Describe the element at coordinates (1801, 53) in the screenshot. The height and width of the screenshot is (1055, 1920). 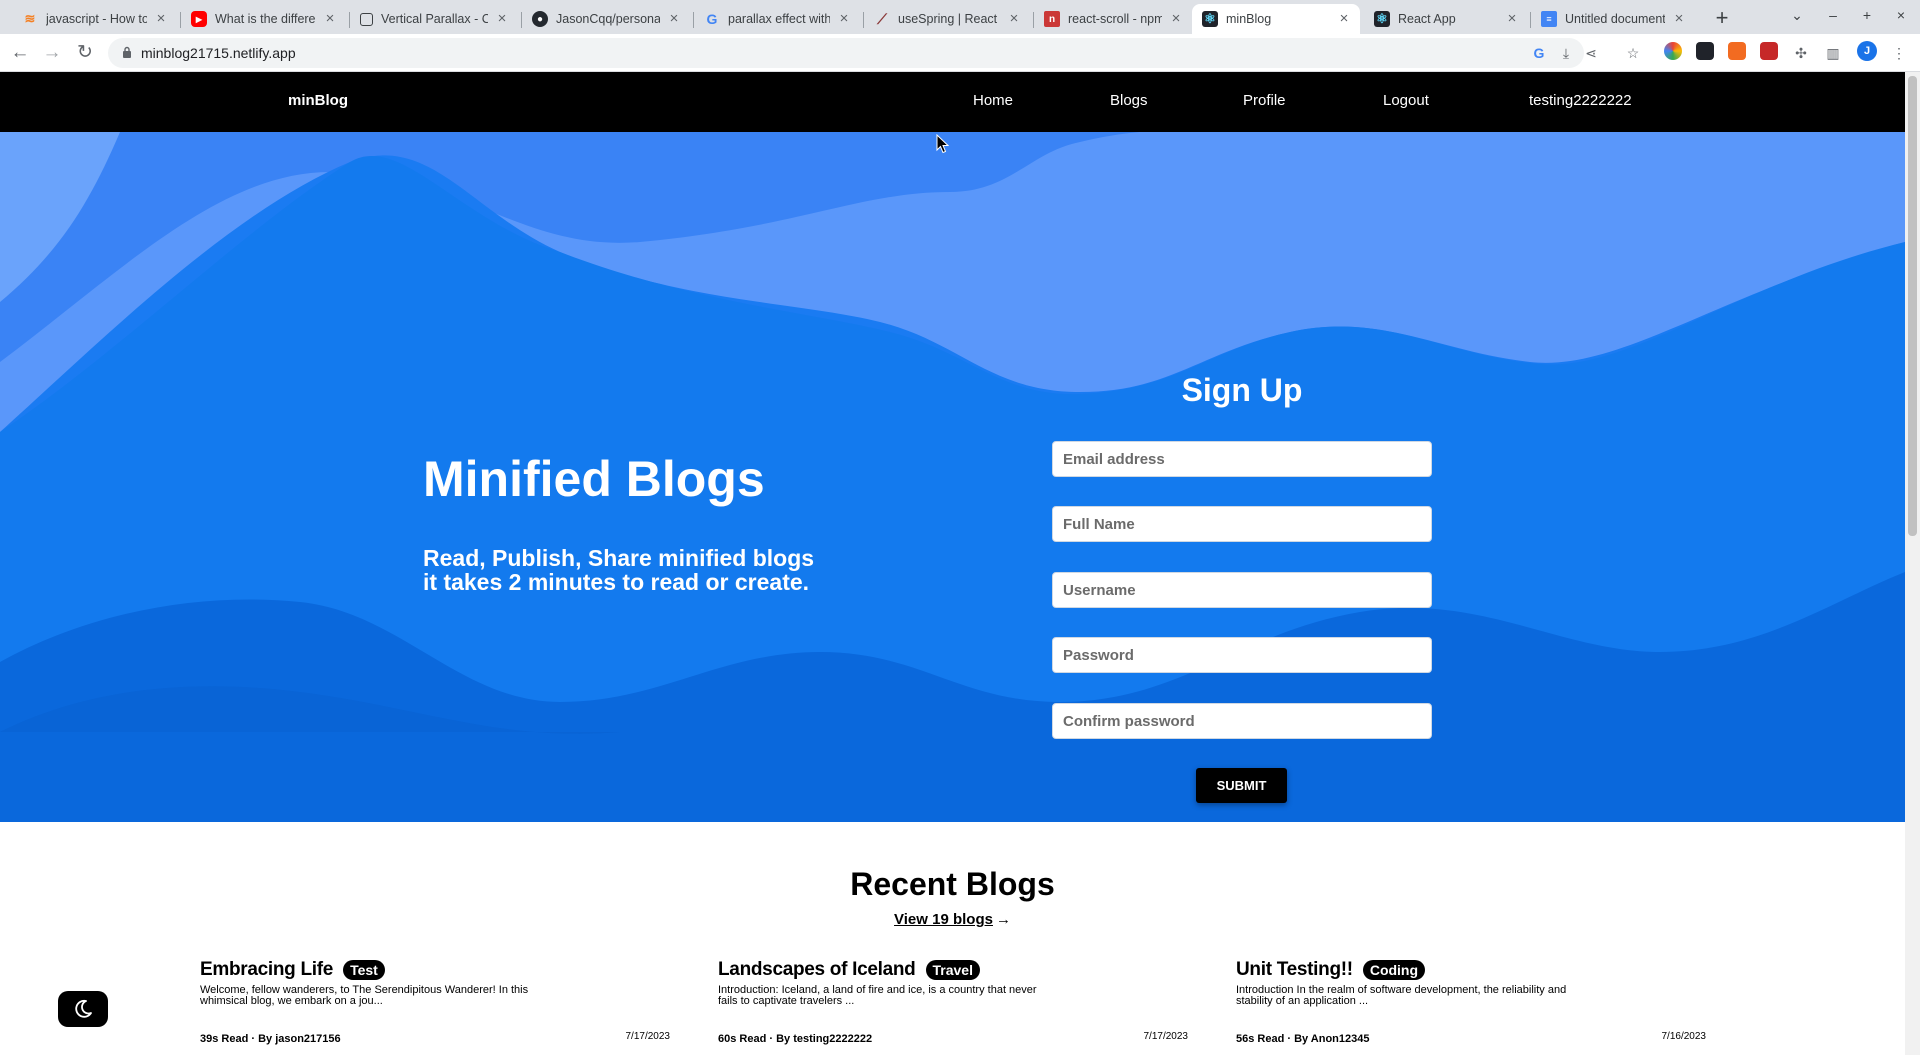
I see `puzzle-extensions-icon: ✣` at that location.